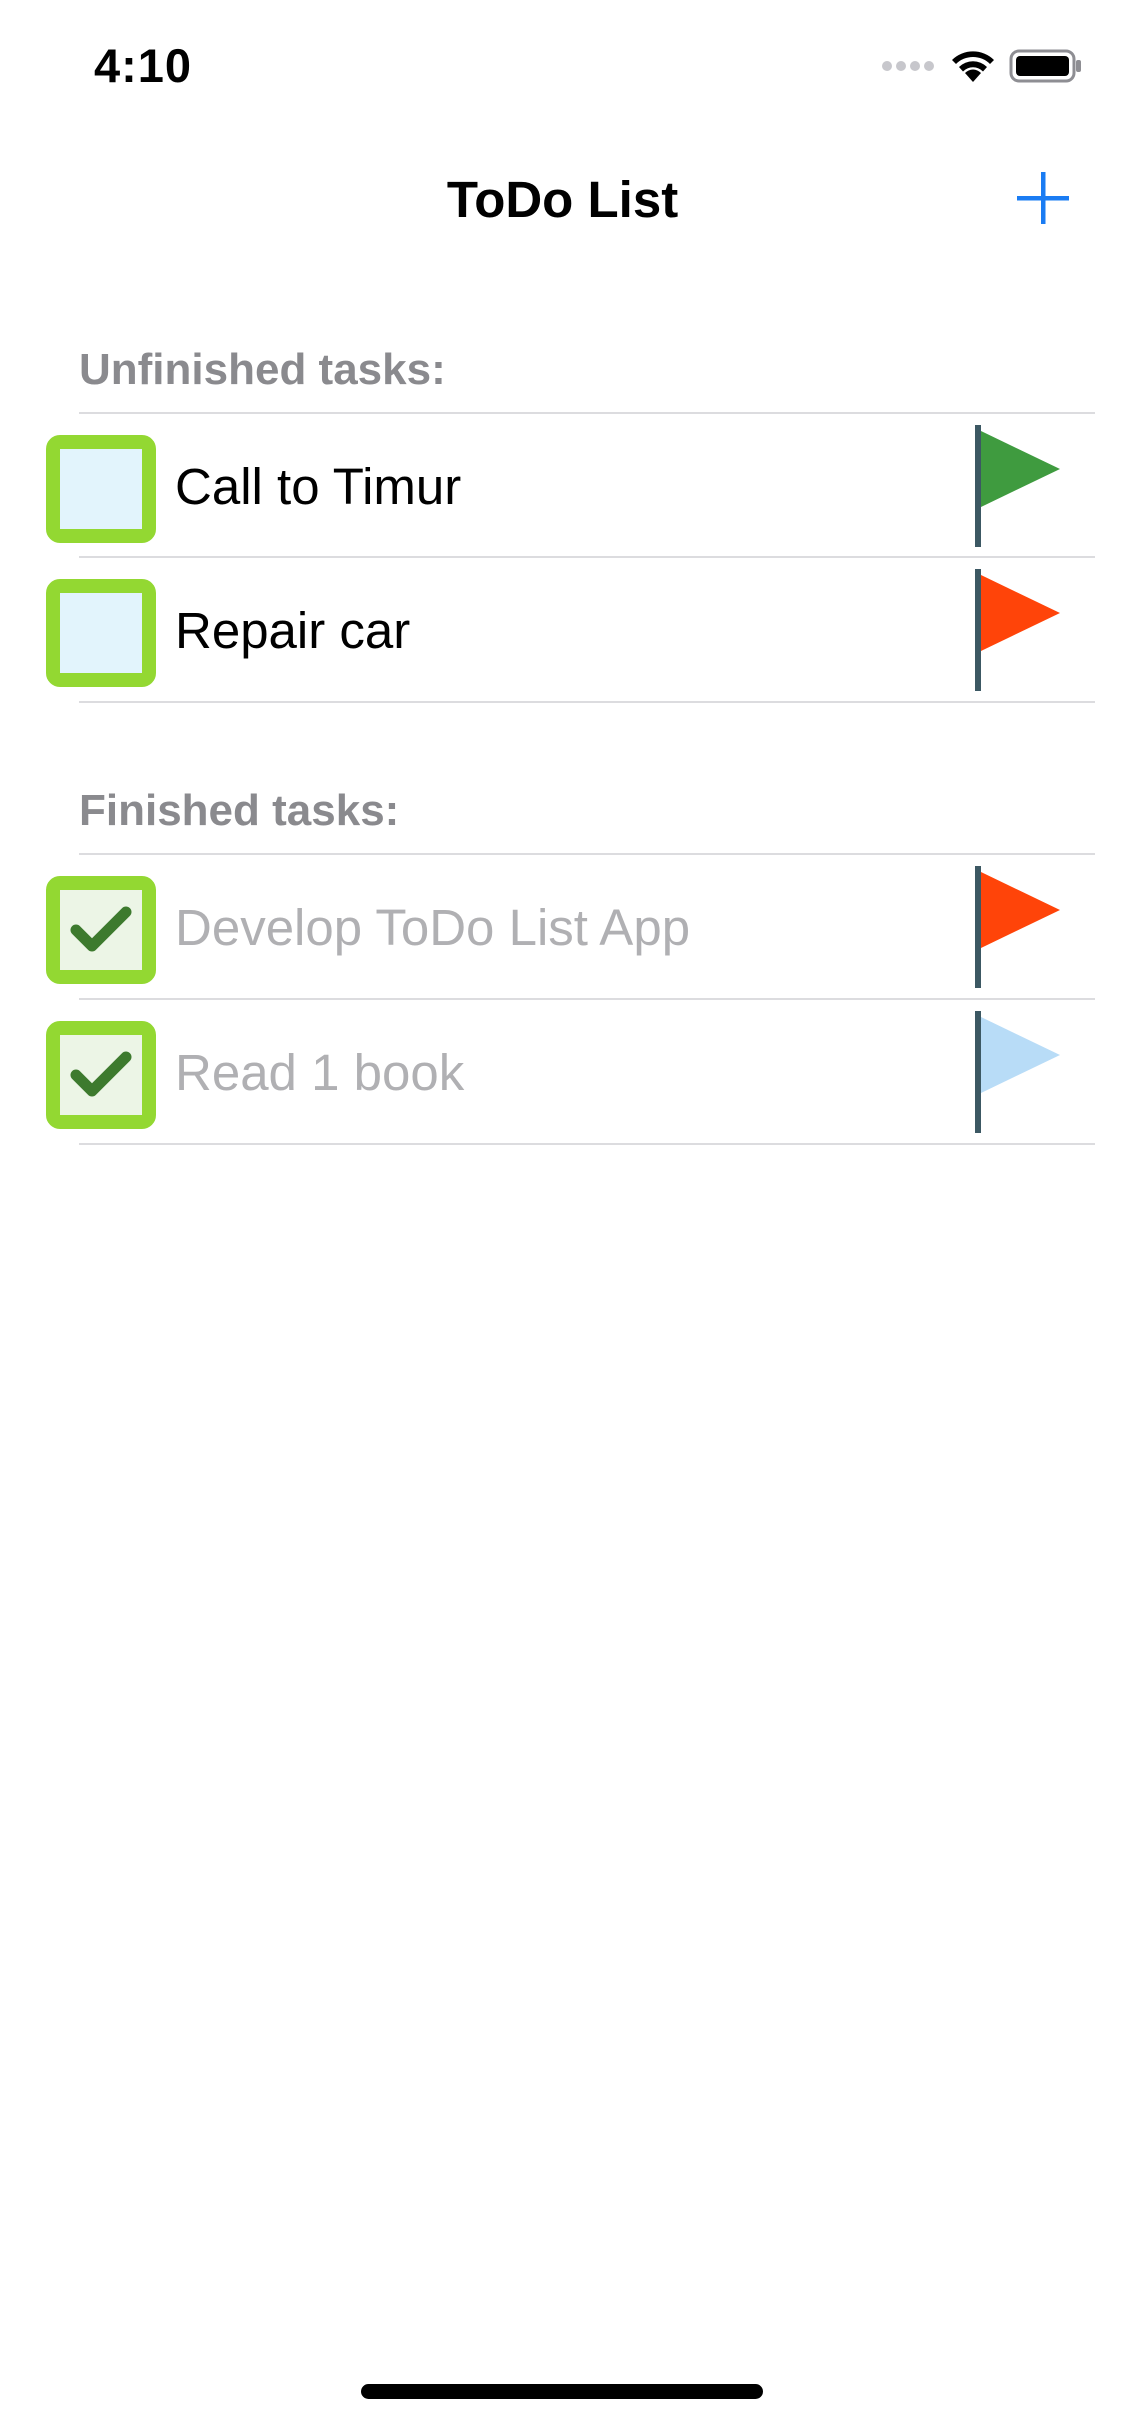 The height and width of the screenshot is (2436, 1125). What do you see at coordinates (973, 68) in the screenshot?
I see `wifi-icon` at bounding box center [973, 68].